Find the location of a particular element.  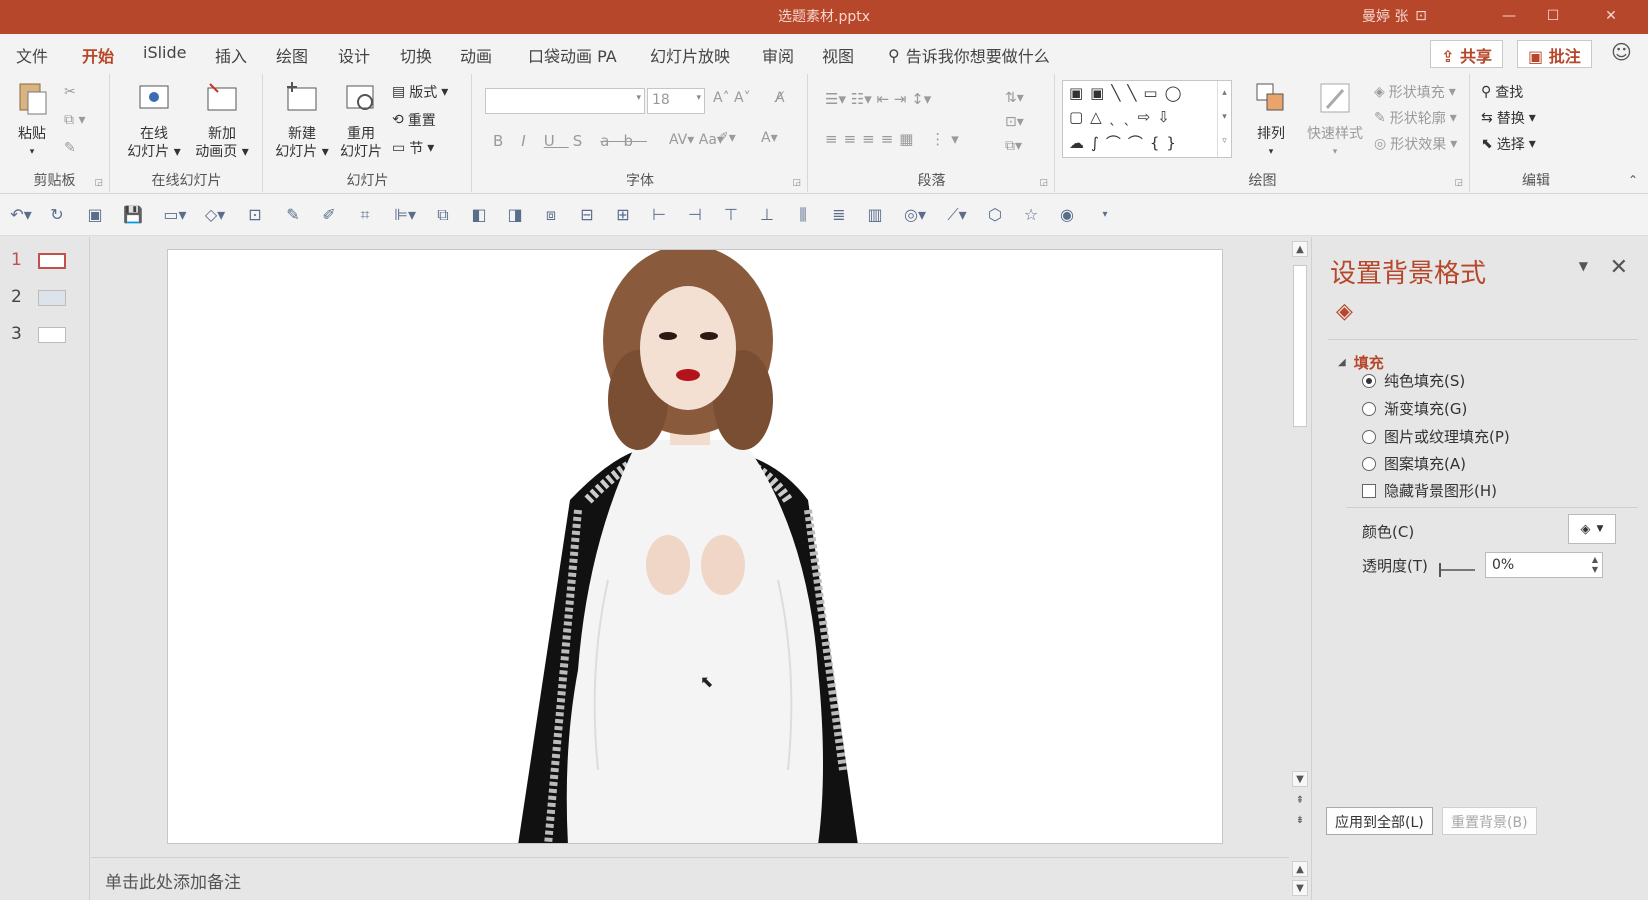

ruler-icon: ▥ is located at coordinates (875, 215).